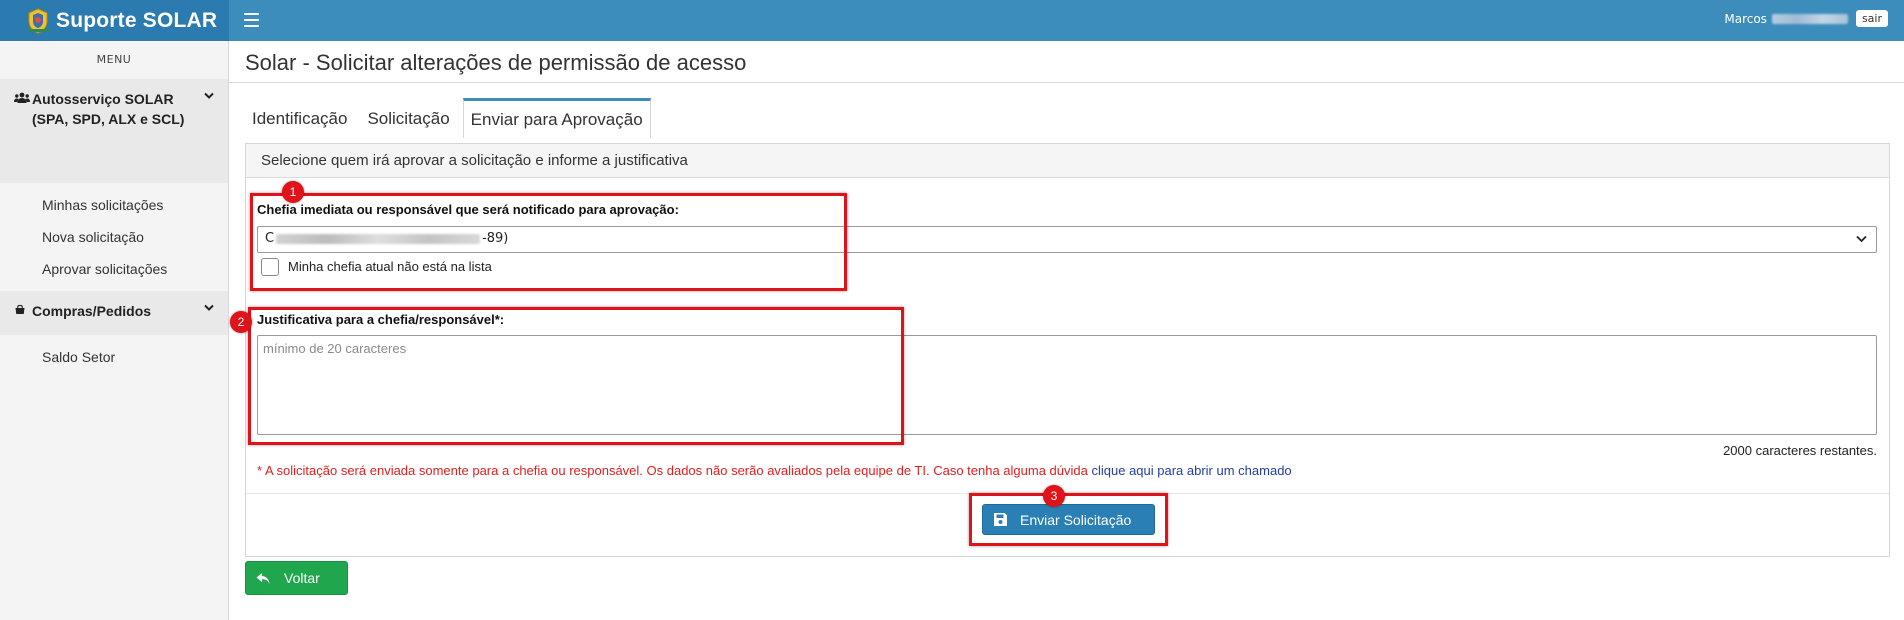  I want to click on top-navbar: Marcos sair, so click(1066, 20).